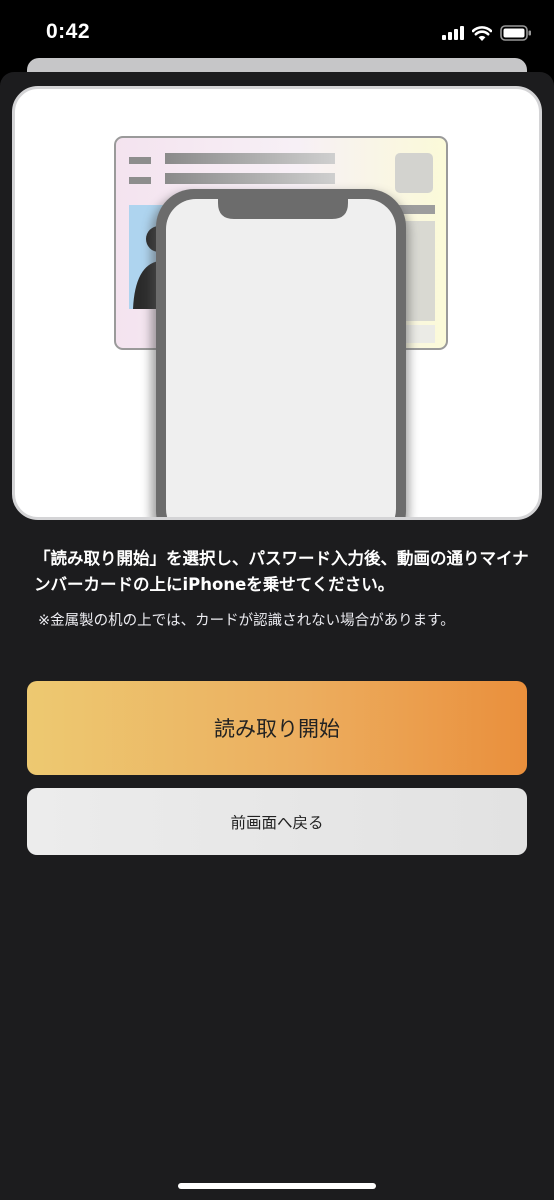  Describe the element at coordinates (482, 33) in the screenshot. I see `wifi-icon` at that location.